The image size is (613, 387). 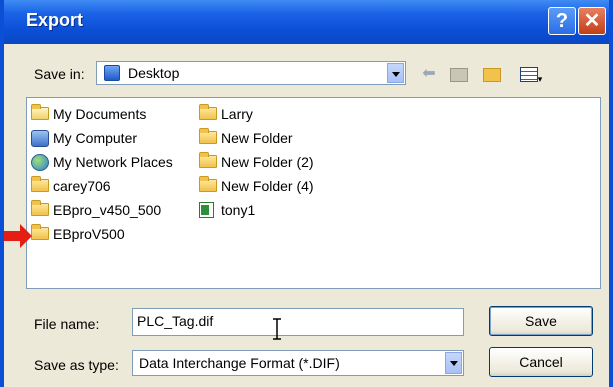 What do you see at coordinates (592, 21) in the screenshot?
I see `close-button: ✕` at bounding box center [592, 21].